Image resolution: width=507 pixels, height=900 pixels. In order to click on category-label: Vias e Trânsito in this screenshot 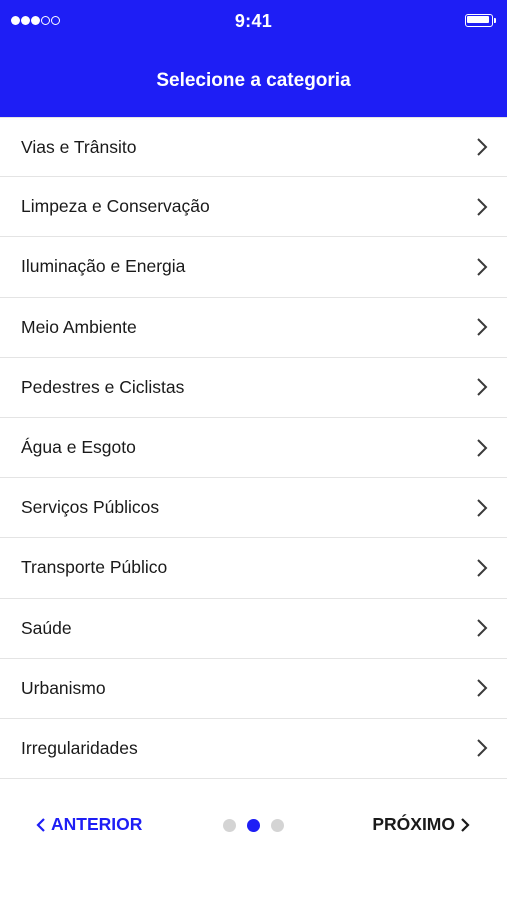, I will do `click(79, 146)`.